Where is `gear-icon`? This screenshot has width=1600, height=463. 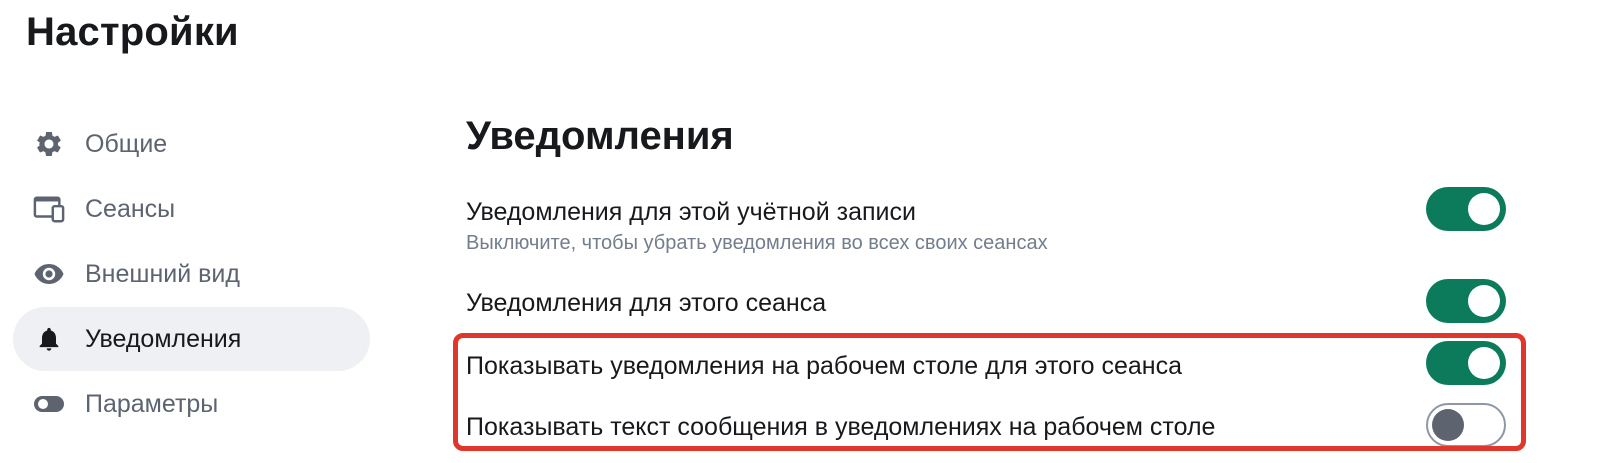
gear-icon is located at coordinates (49, 144).